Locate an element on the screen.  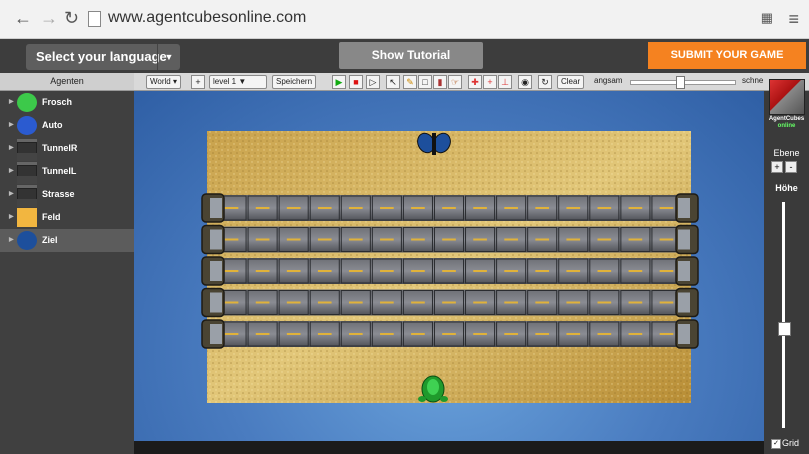
add-tool-icon: + is located at coordinates (490, 82).